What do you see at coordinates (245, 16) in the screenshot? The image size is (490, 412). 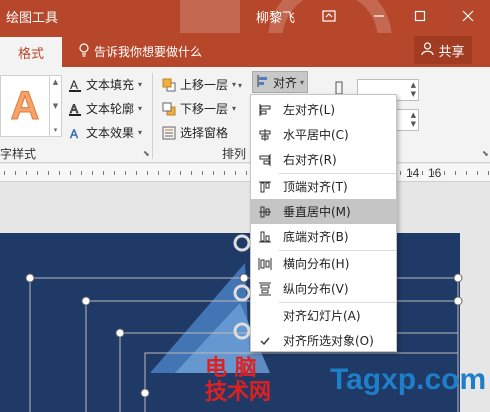 I see `title-bar: 绘图工具 柳黎飞` at bounding box center [245, 16].